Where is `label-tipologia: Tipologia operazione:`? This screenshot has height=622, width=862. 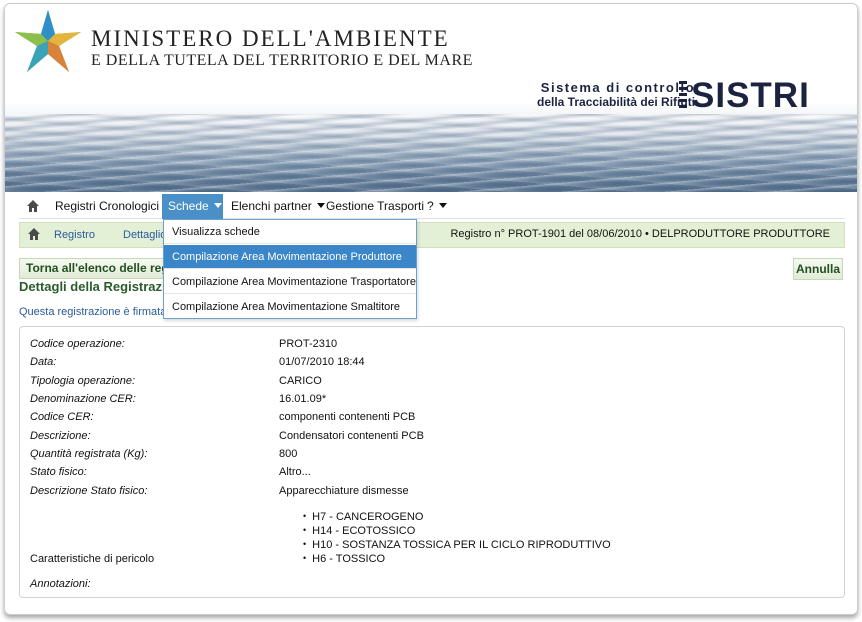
label-tipologia: Tipologia operazione: is located at coordinates (83, 381).